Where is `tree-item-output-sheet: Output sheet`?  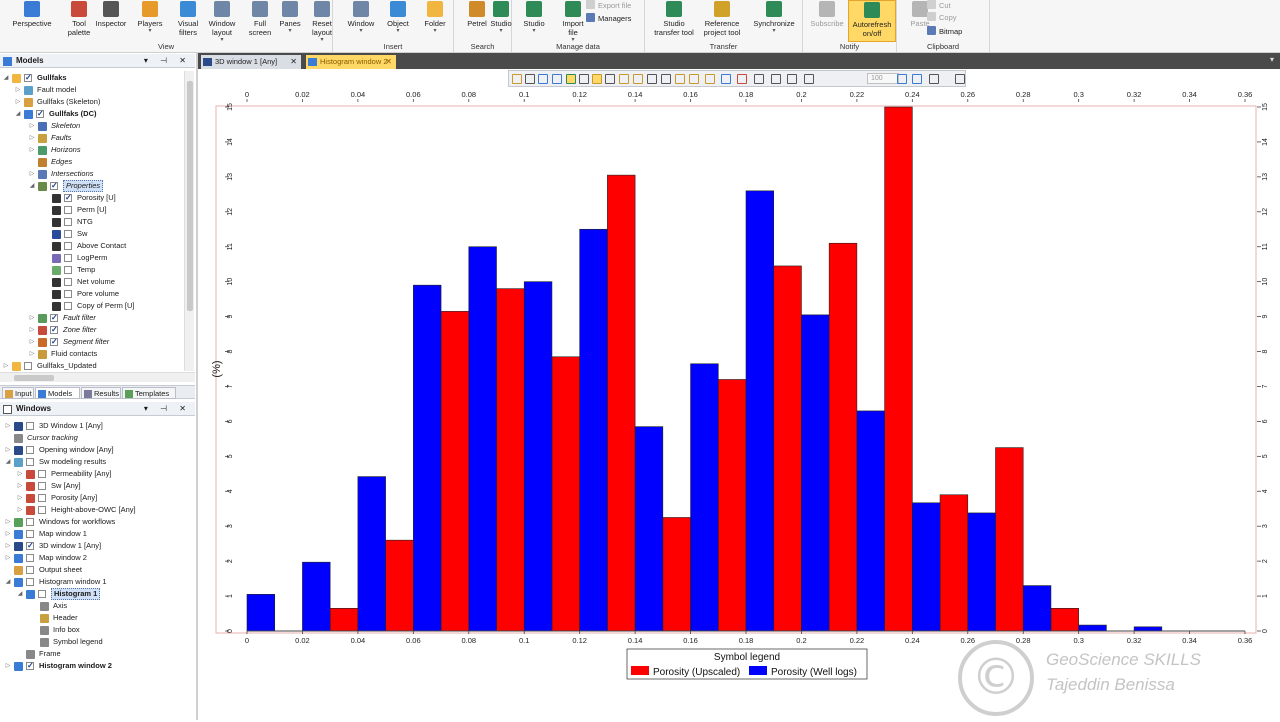
tree-item-output-sheet: Output sheet is located at coordinates (95, 570).